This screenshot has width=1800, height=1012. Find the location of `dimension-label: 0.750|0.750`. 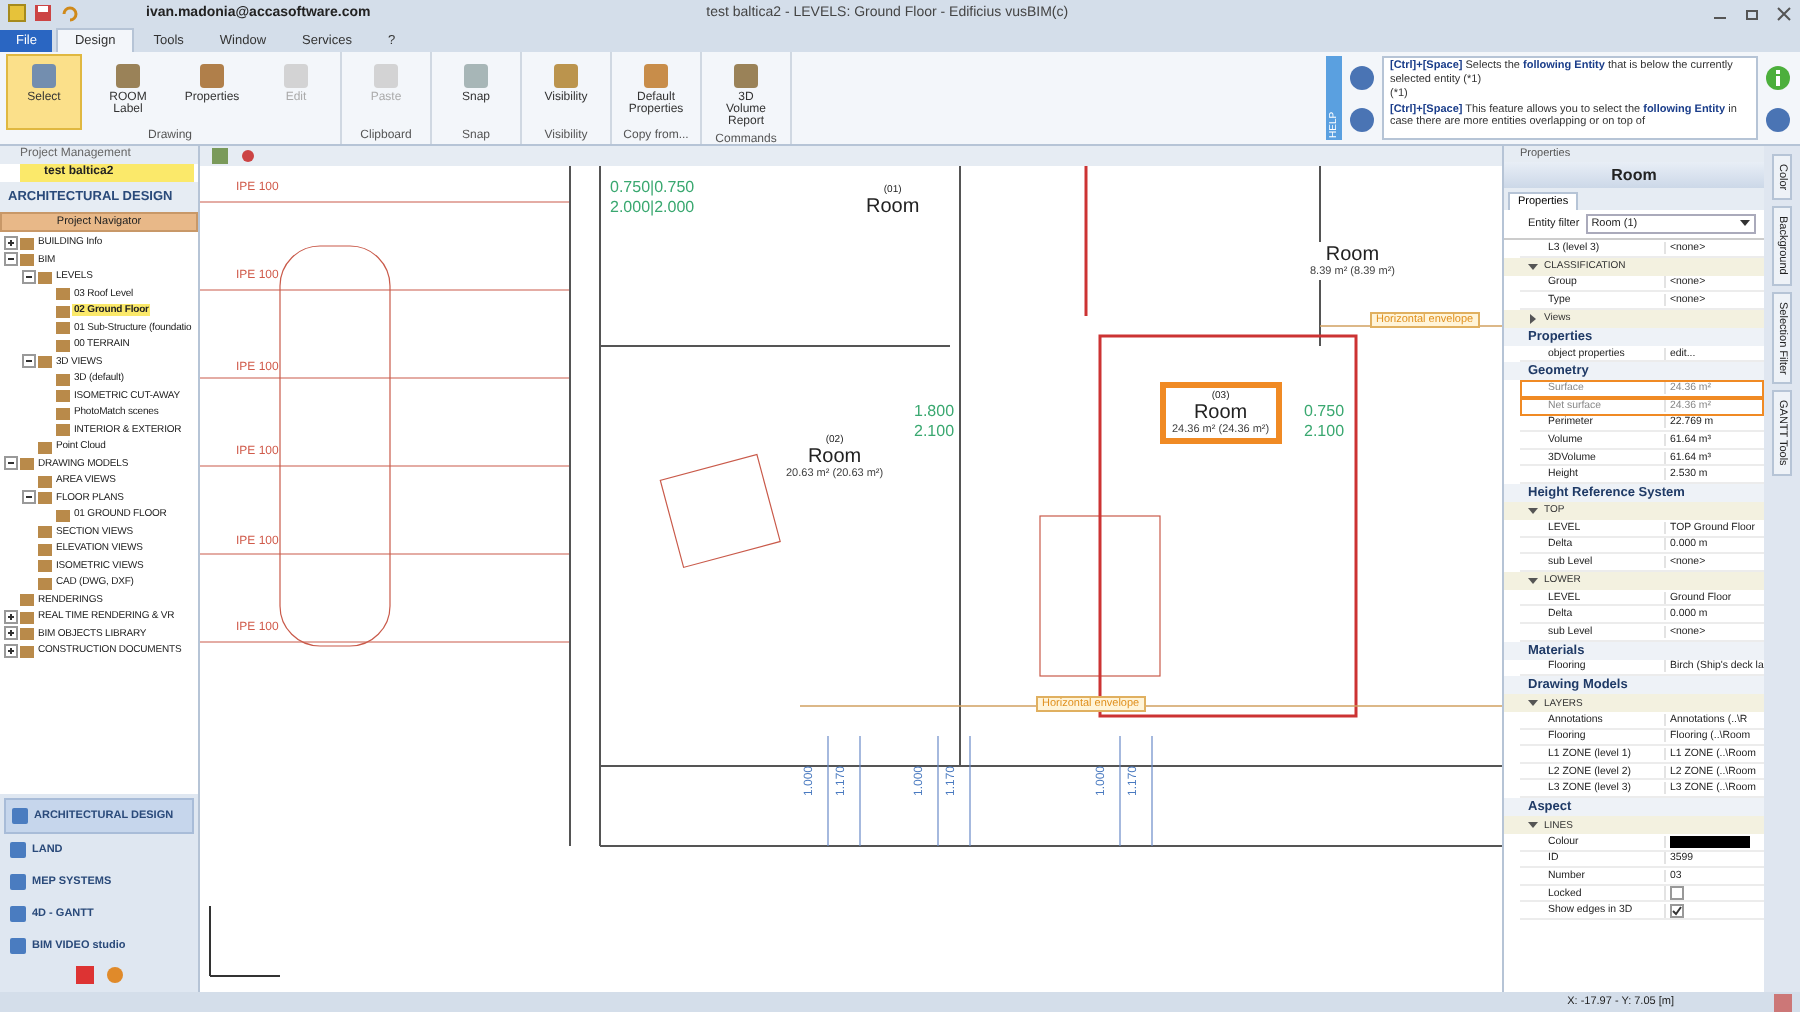

dimension-label: 0.750|0.750 is located at coordinates (652, 187).